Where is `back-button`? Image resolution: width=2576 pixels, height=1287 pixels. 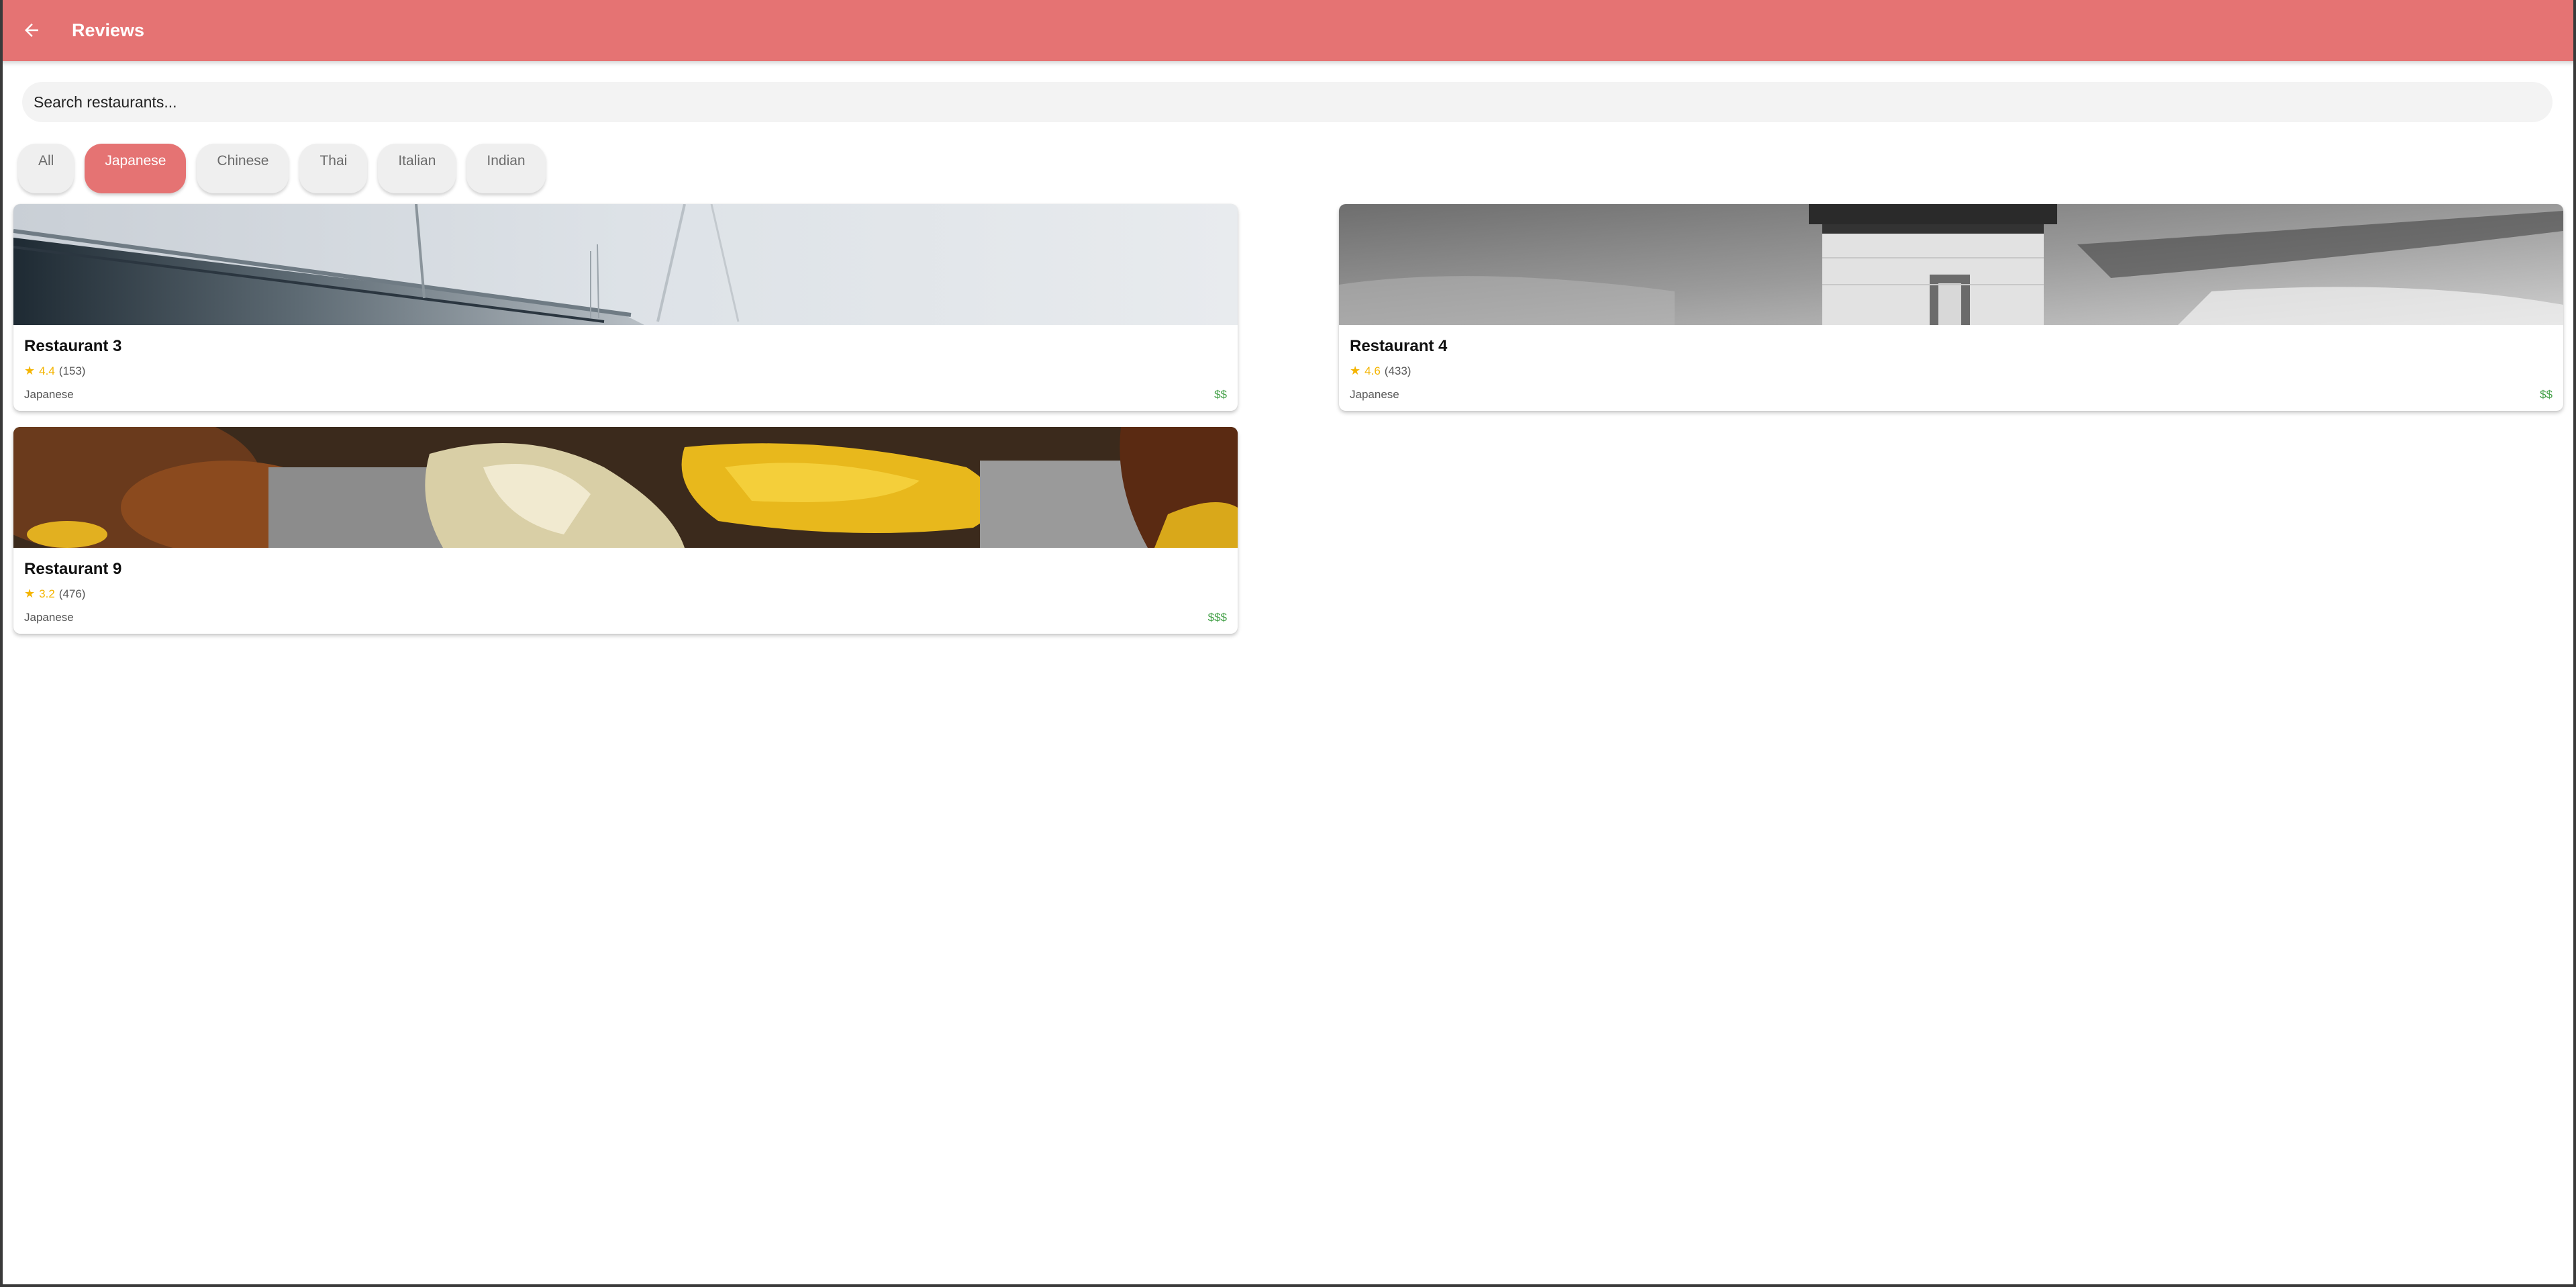 back-button is located at coordinates (31, 31).